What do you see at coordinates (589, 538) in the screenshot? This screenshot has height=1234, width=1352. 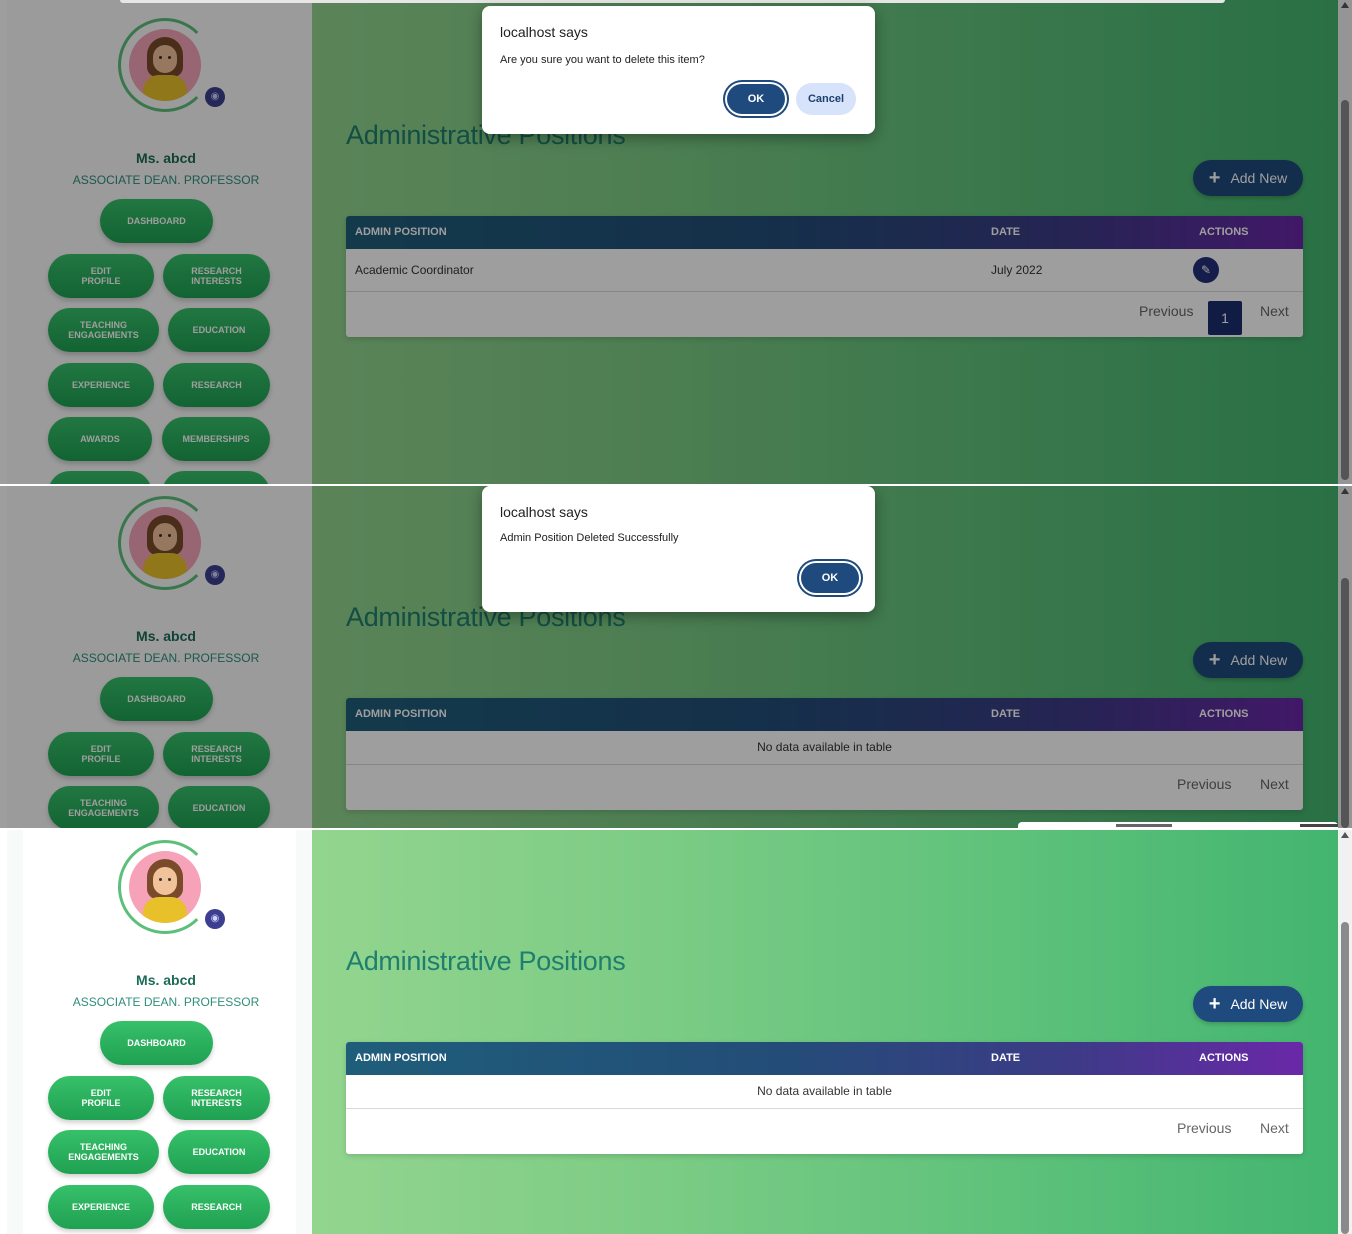 I see `dialog-message: Admin Position Deleted Successfully` at bounding box center [589, 538].